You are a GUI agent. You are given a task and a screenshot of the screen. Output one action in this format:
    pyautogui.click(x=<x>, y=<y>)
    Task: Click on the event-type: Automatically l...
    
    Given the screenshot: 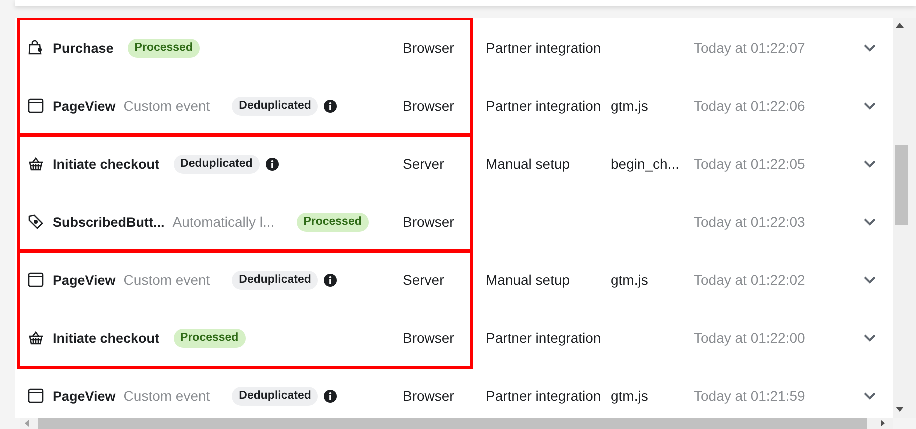 What is the action you would take?
    pyautogui.click(x=223, y=222)
    